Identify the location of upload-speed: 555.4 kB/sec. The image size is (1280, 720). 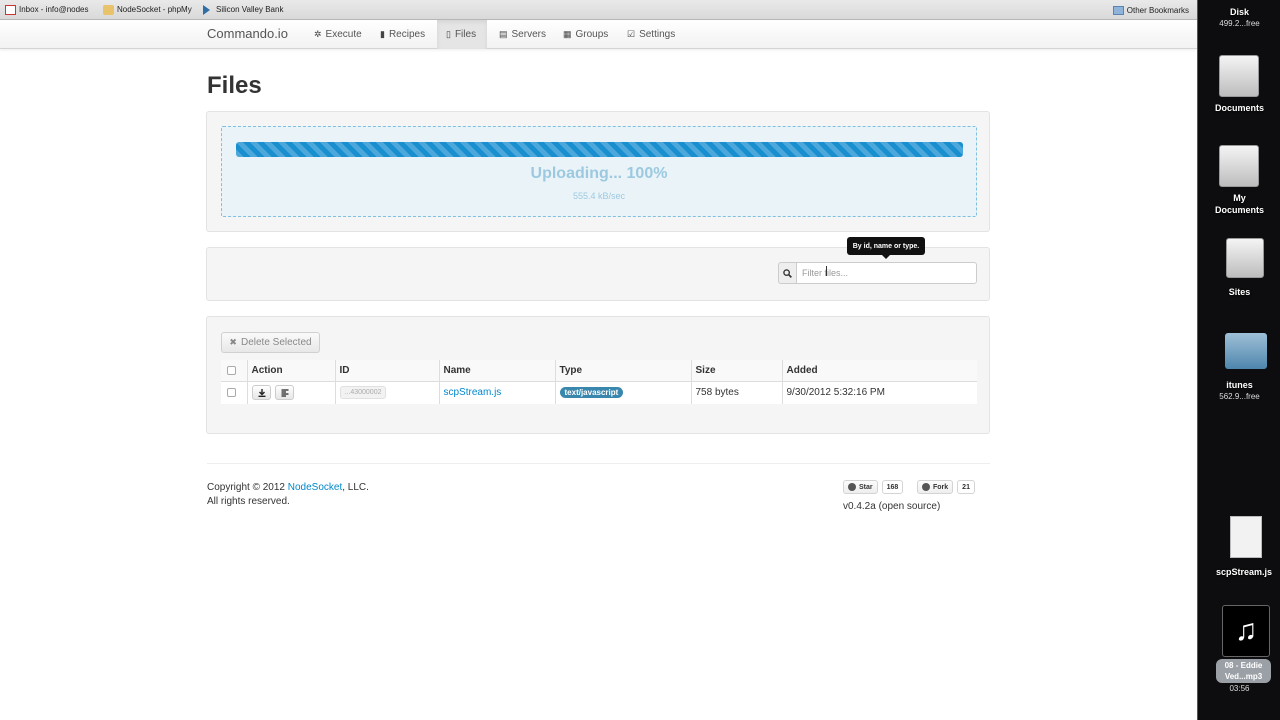
(599, 196).